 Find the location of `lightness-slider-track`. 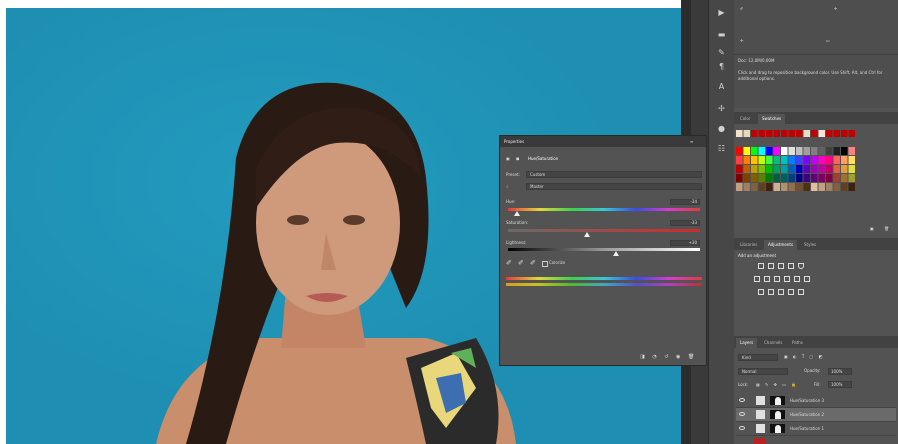

lightness-slider-track is located at coordinates (604, 249).